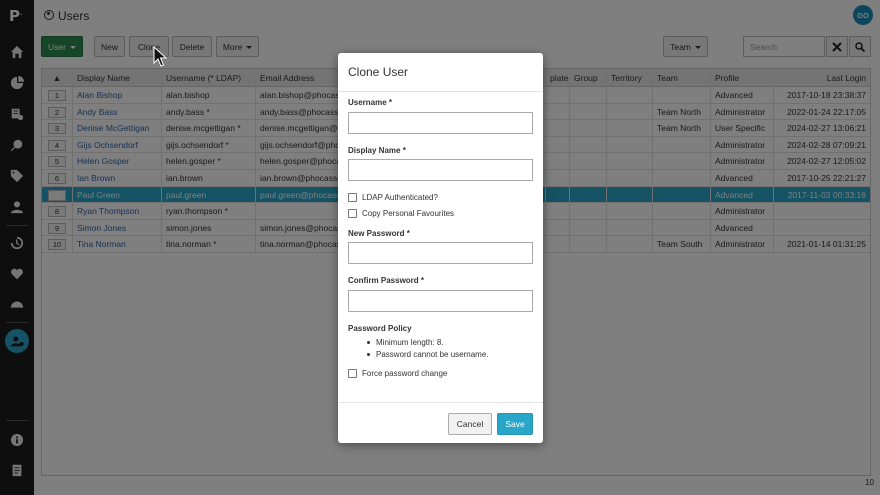 Image resolution: width=880 pixels, height=495 pixels. Describe the element at coordinates (432, 354) in the screenshot. I see `policy-item: Password cannot be username.` at that location.